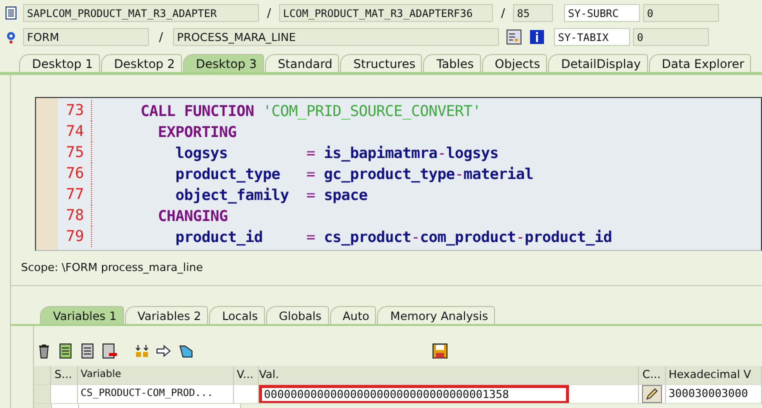 The image size is (762, 408). What do you see at coordinates (86, 37) in the screenshot?
I see `event-type-field: FORM` at bounding box center [86, 37].